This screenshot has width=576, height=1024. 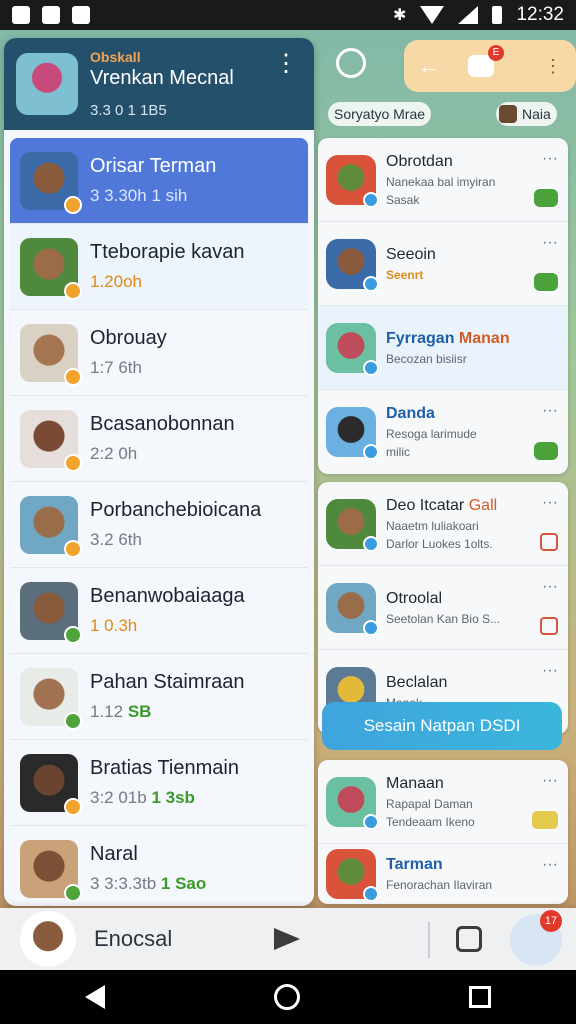 I want to click on clock: 12:32, so click(x=540, y=14).